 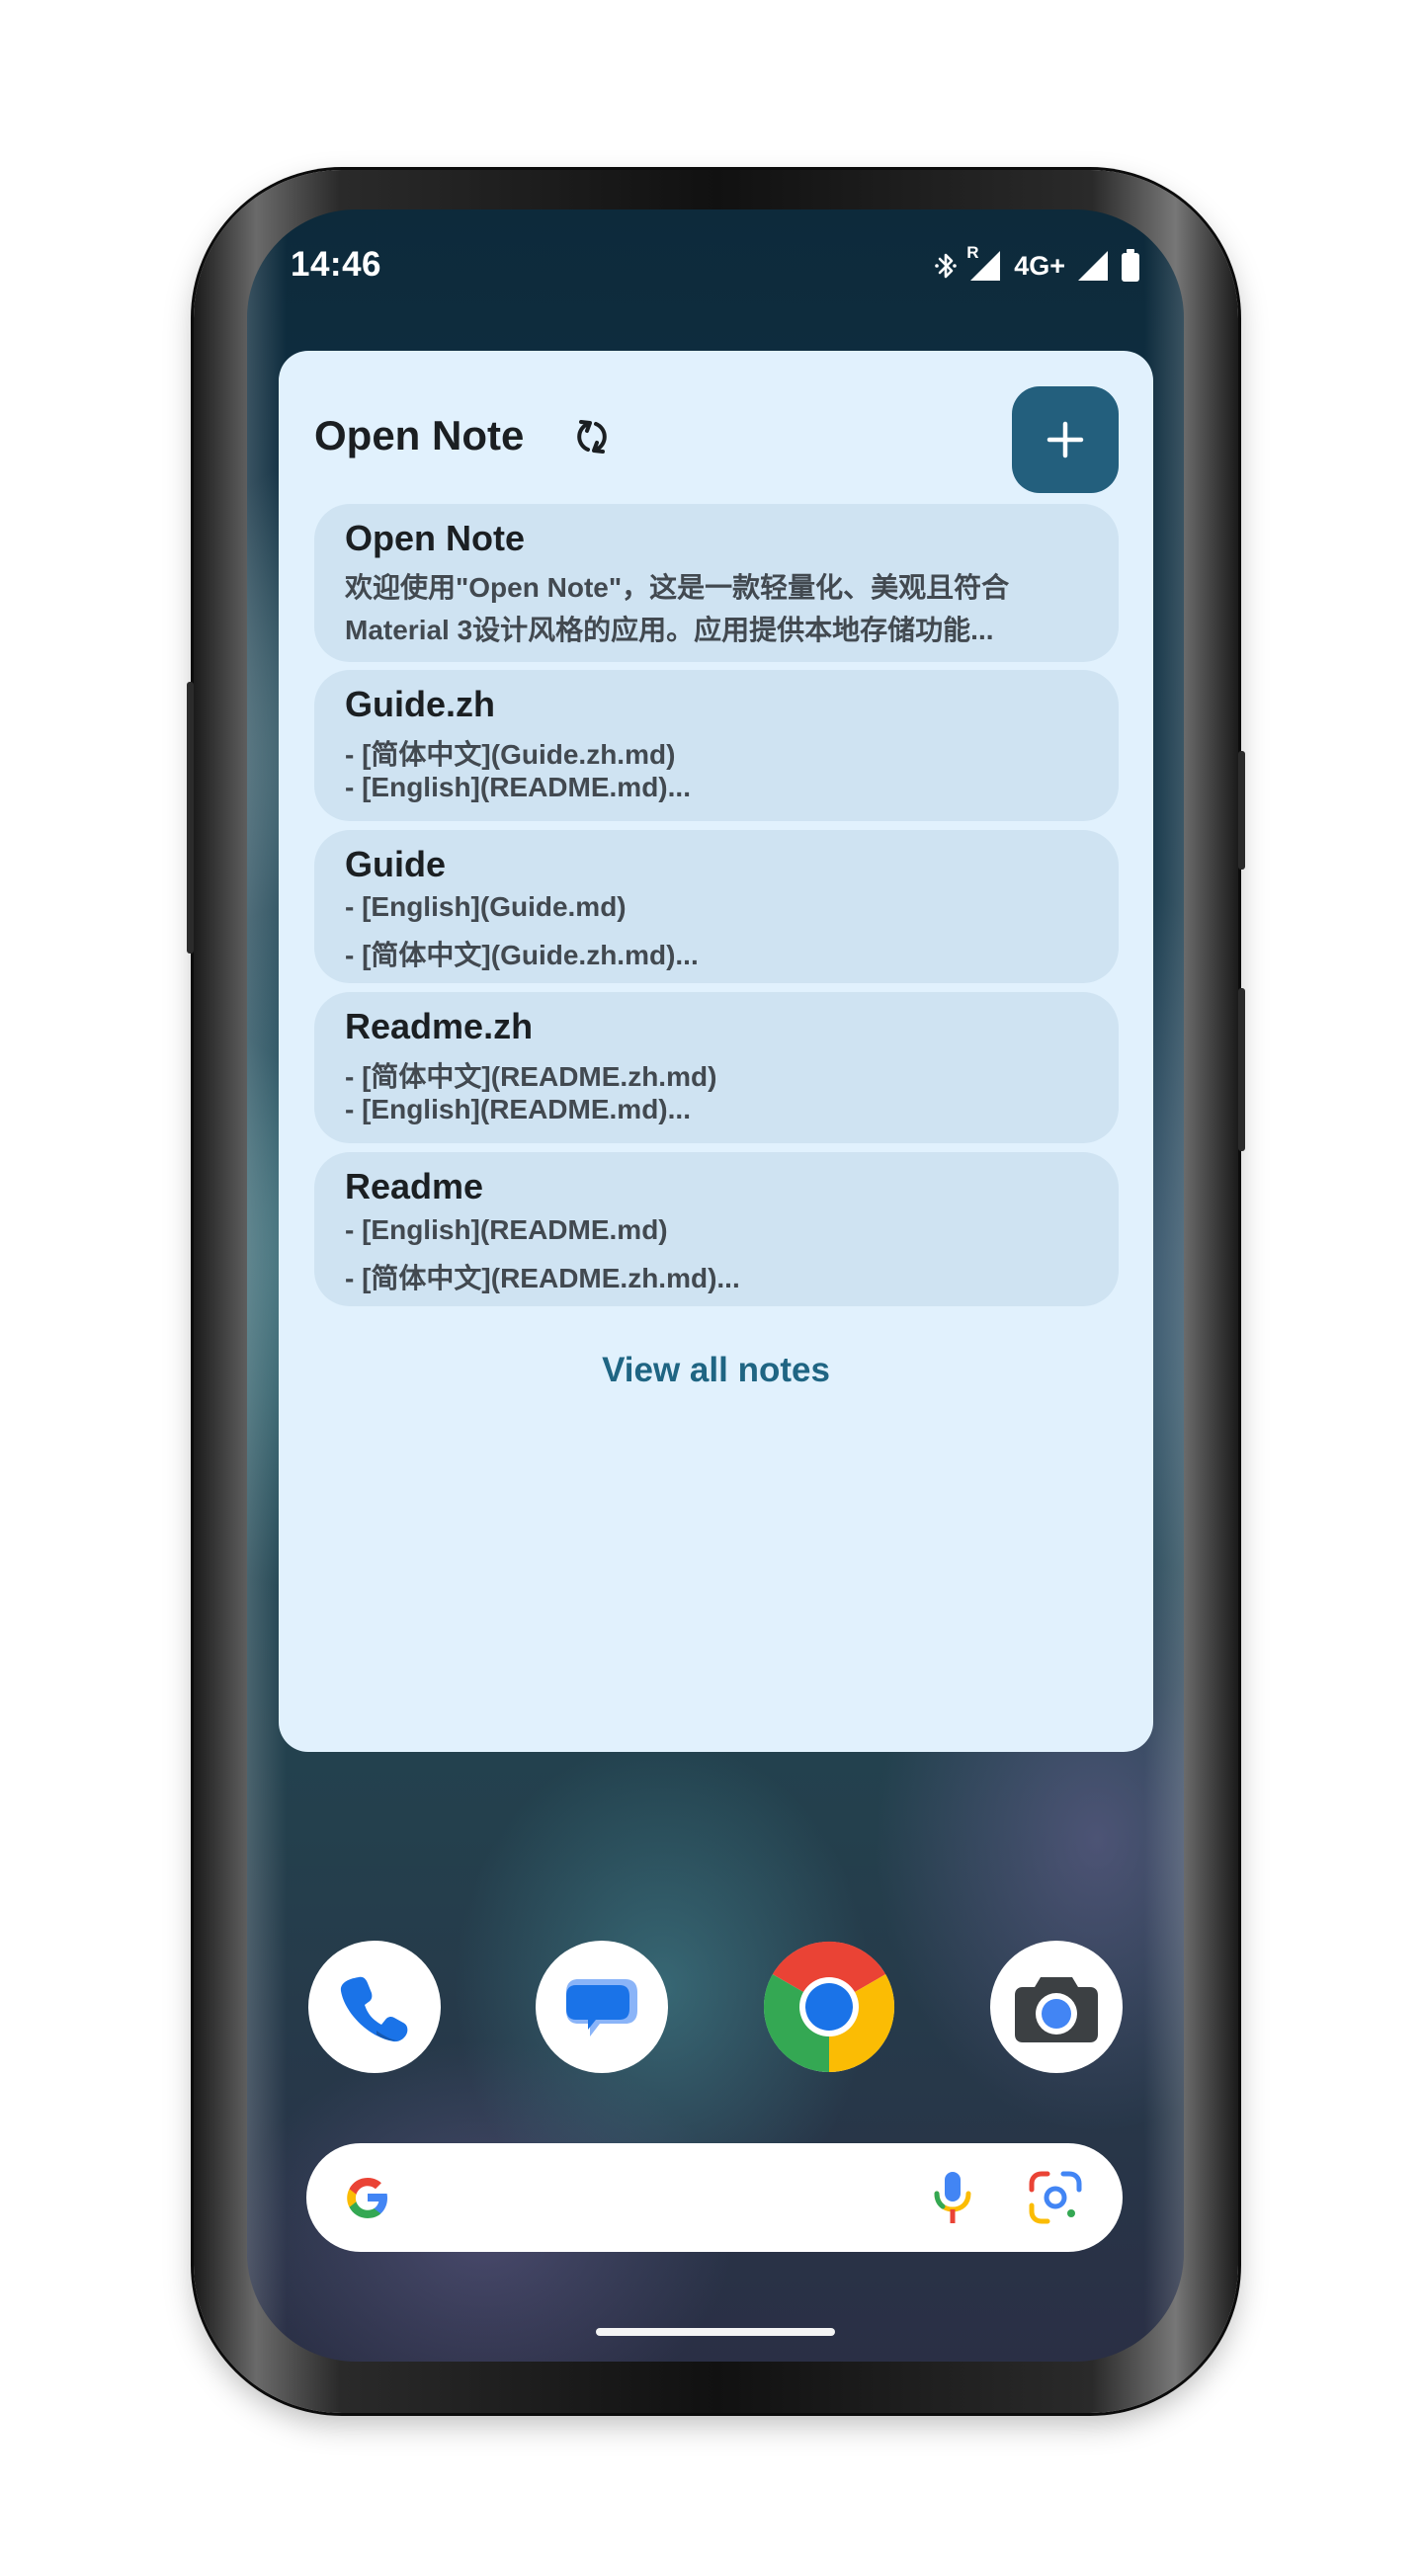 I want to click on microphone-icon, so click(x=952, y=2197).